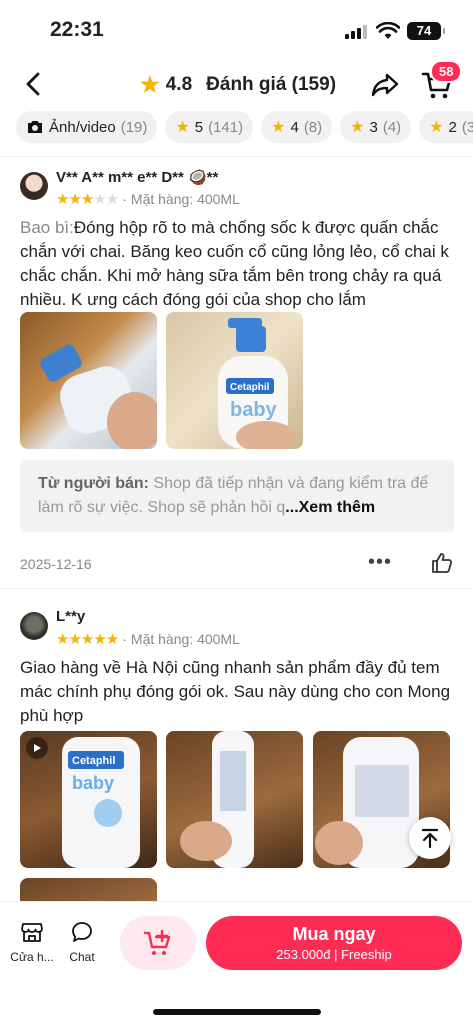  I want to click on review-photo: Cetaphil baby, so click(234, 380).